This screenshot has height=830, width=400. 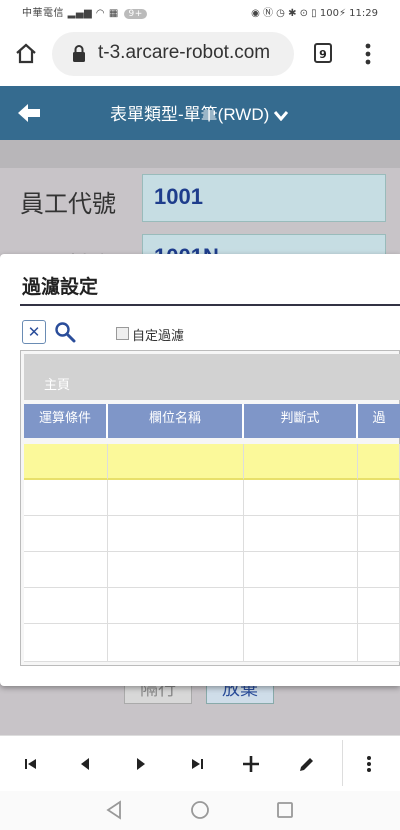 I want to click on clock: 11:29, so click(x=363, y=13).